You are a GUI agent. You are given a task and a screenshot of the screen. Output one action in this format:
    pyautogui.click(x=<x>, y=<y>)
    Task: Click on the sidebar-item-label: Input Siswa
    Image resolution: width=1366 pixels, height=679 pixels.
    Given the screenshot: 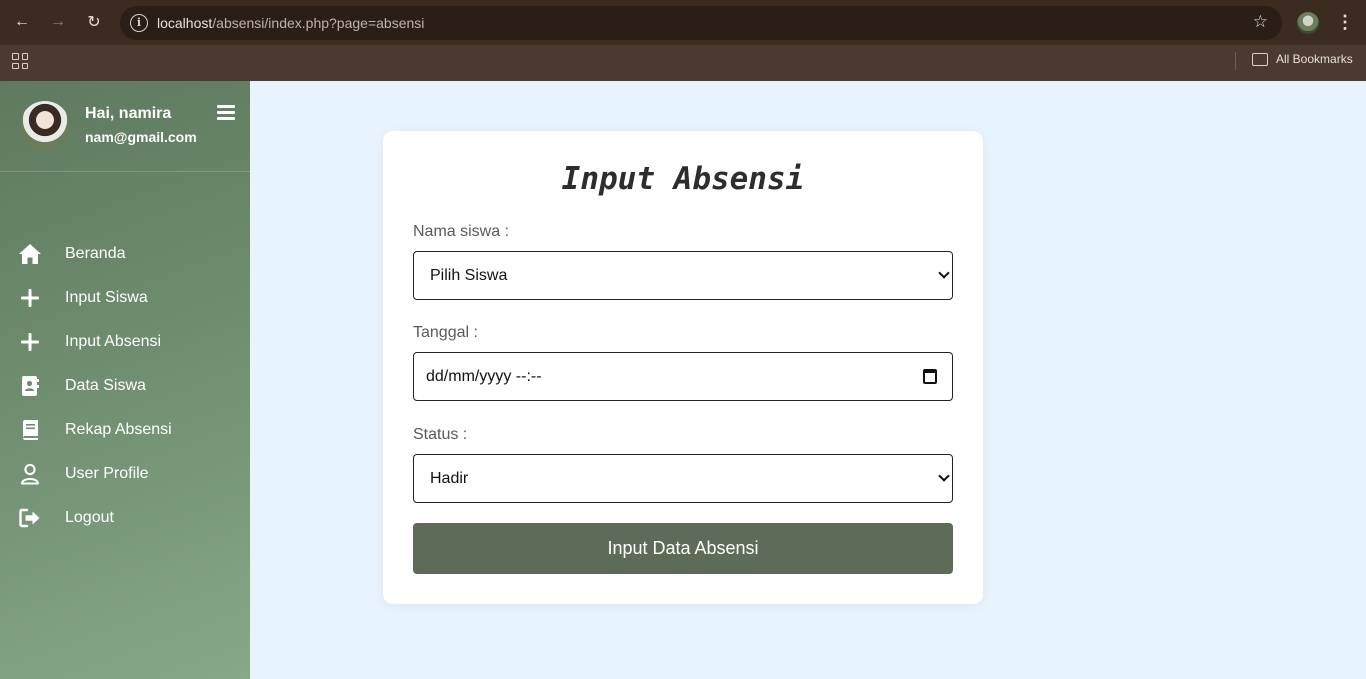 What is the action you would take?
    pyautogui.click(x=106, y=297)
    